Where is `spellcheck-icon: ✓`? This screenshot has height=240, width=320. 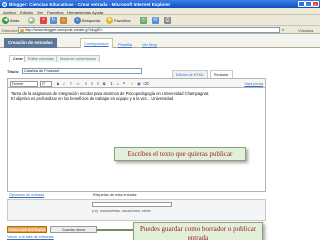
spellcheck-icon: ✓ is located at coordinates (132, 84).